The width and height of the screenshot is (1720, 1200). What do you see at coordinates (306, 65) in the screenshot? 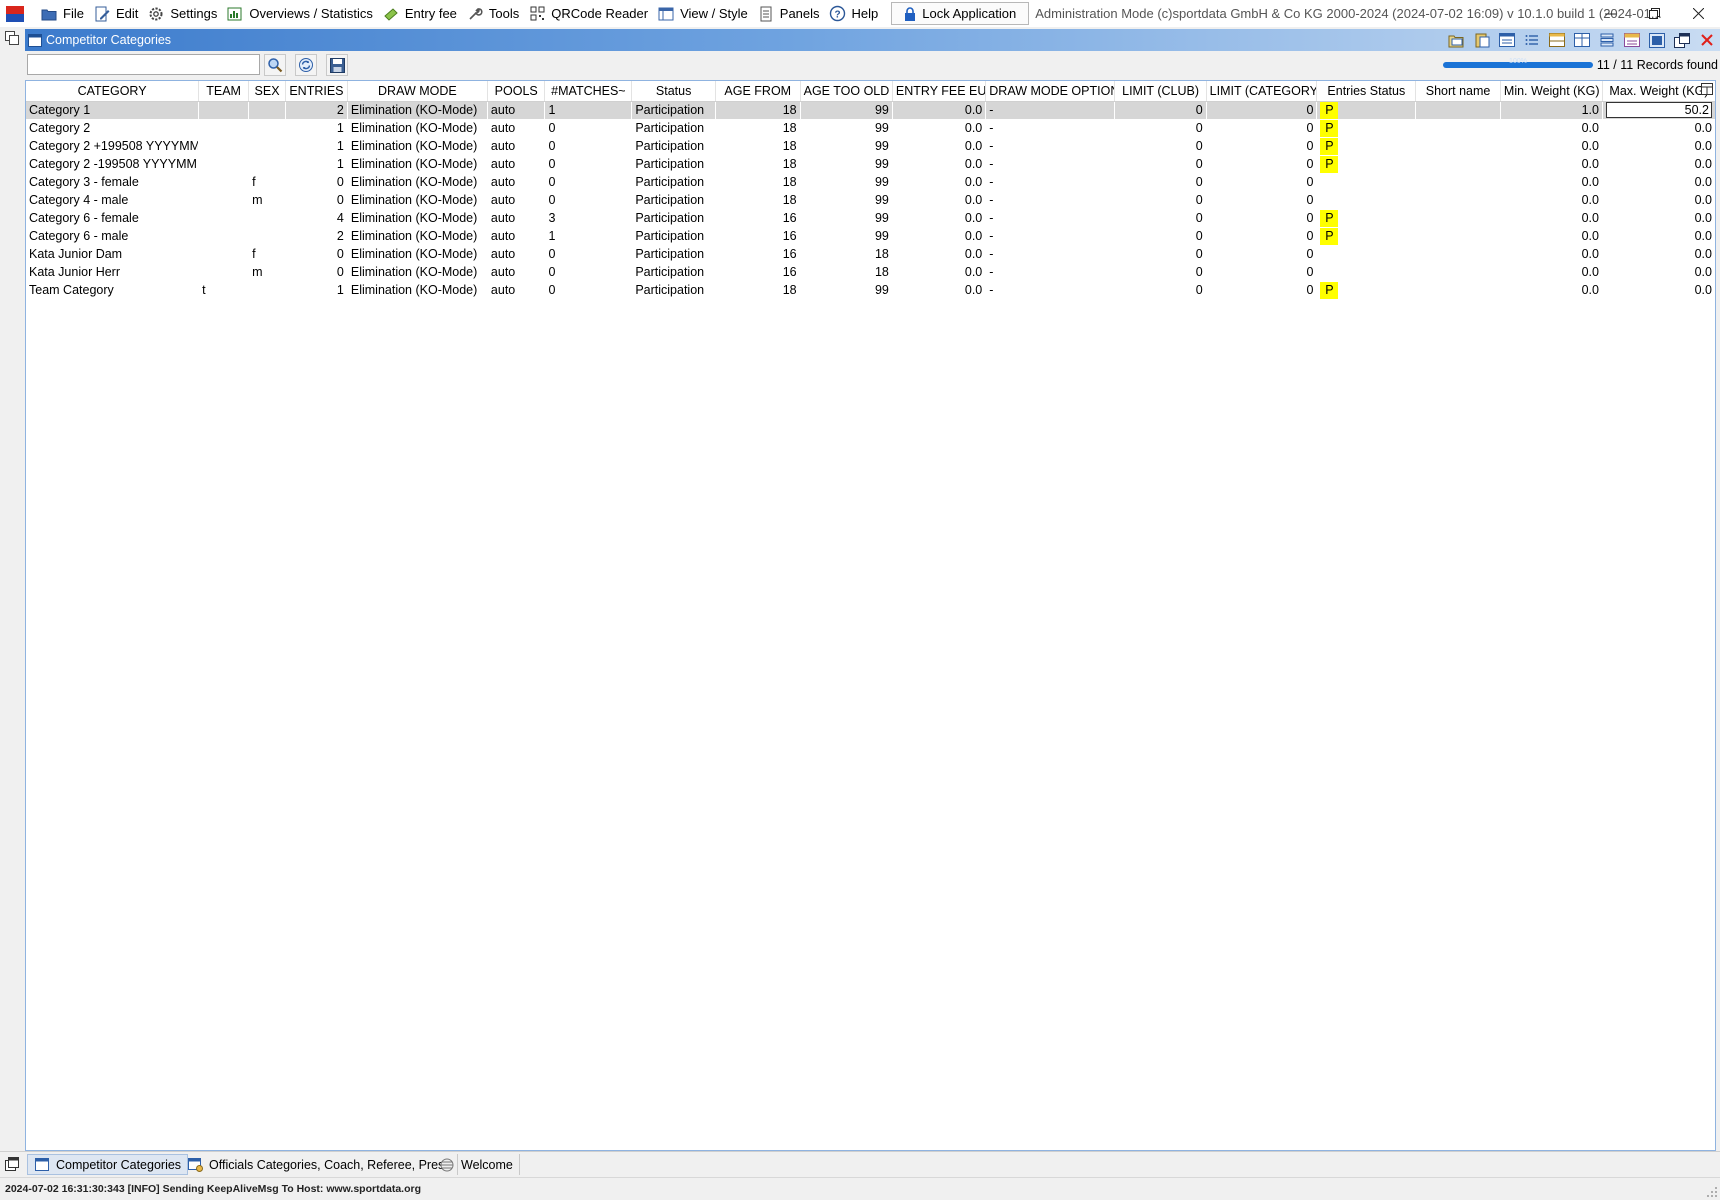
I see `refresh-button` at bounding box center [306, 65].